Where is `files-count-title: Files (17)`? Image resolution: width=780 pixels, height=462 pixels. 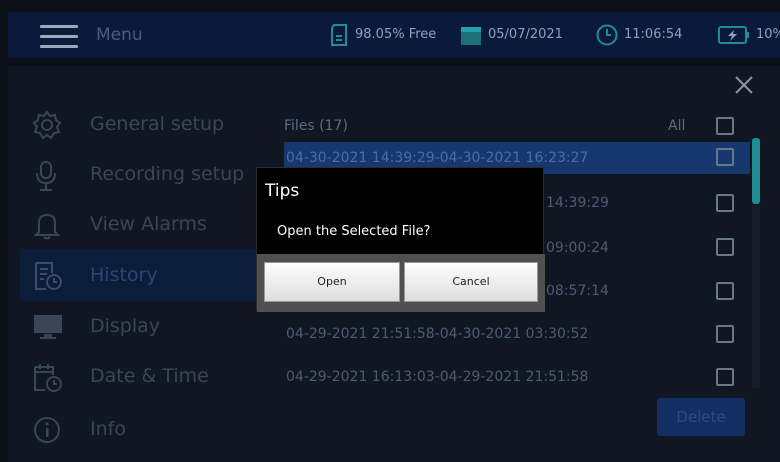 files-count-title: Files (17) is located at coordinates (316, 126).